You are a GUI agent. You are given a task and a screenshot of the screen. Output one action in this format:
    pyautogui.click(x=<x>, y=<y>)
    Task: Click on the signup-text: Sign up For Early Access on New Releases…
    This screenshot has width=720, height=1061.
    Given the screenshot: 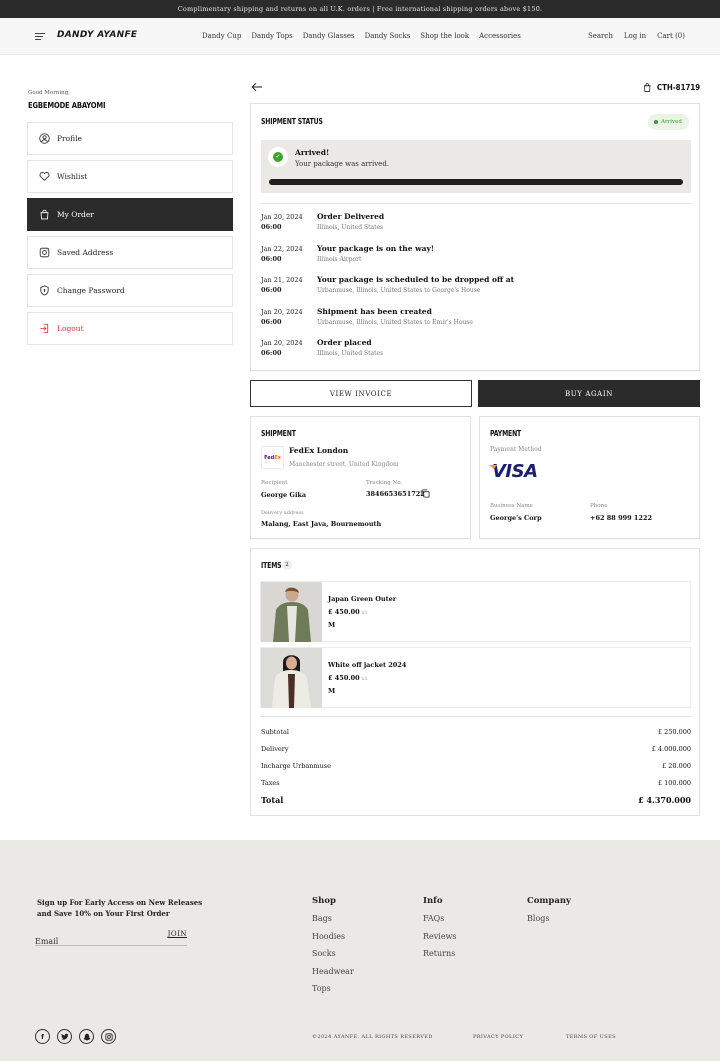 What is the action you would take?
    pyautogui.click(x=120, y=908)
    